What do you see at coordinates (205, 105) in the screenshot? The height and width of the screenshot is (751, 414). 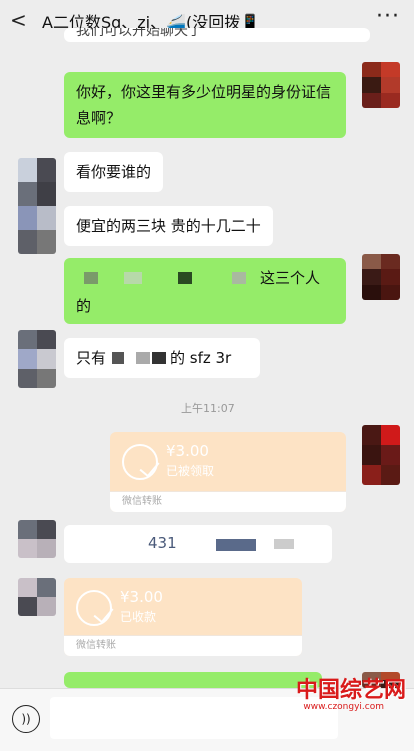 I see `message-bubble: 你好，你这里有多少位明星的身份证信息啊？` at bounding box center [205, 105].